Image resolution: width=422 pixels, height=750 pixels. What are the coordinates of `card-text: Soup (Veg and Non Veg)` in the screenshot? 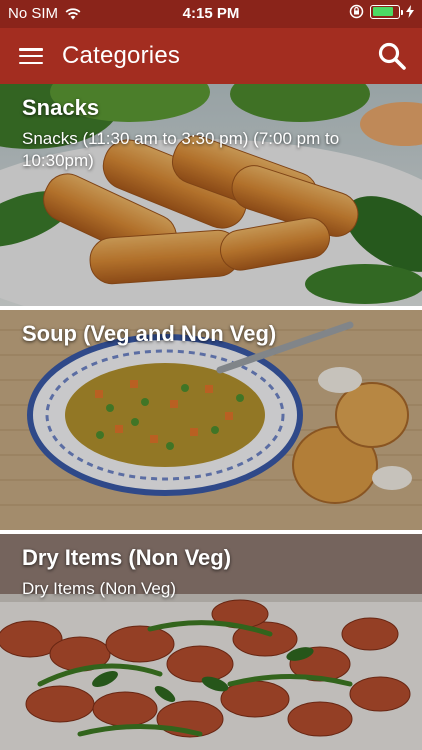 It's located at (215, 334).